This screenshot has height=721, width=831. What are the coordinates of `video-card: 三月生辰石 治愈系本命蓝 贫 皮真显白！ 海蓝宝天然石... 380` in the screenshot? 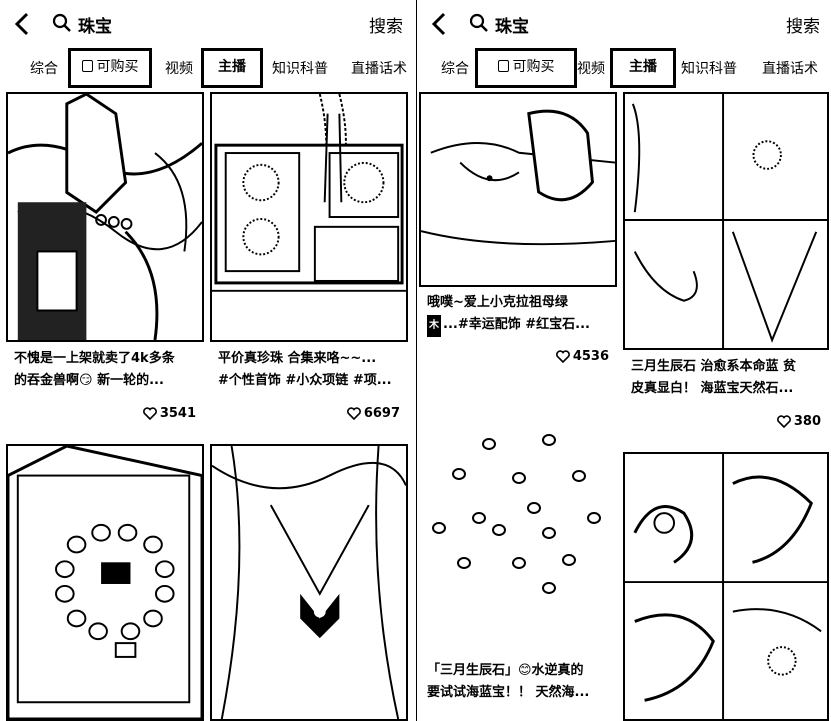 It's located at (726, 267).